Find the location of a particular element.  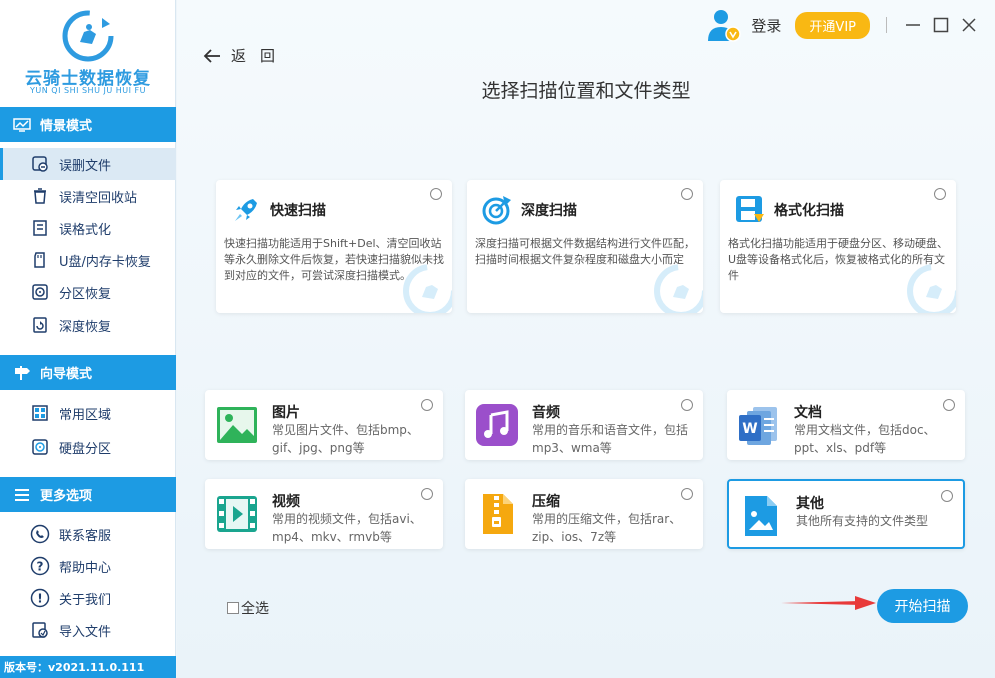

sidebar-item-deleted-files: 误删文件 is located at coordinates (88, 164).